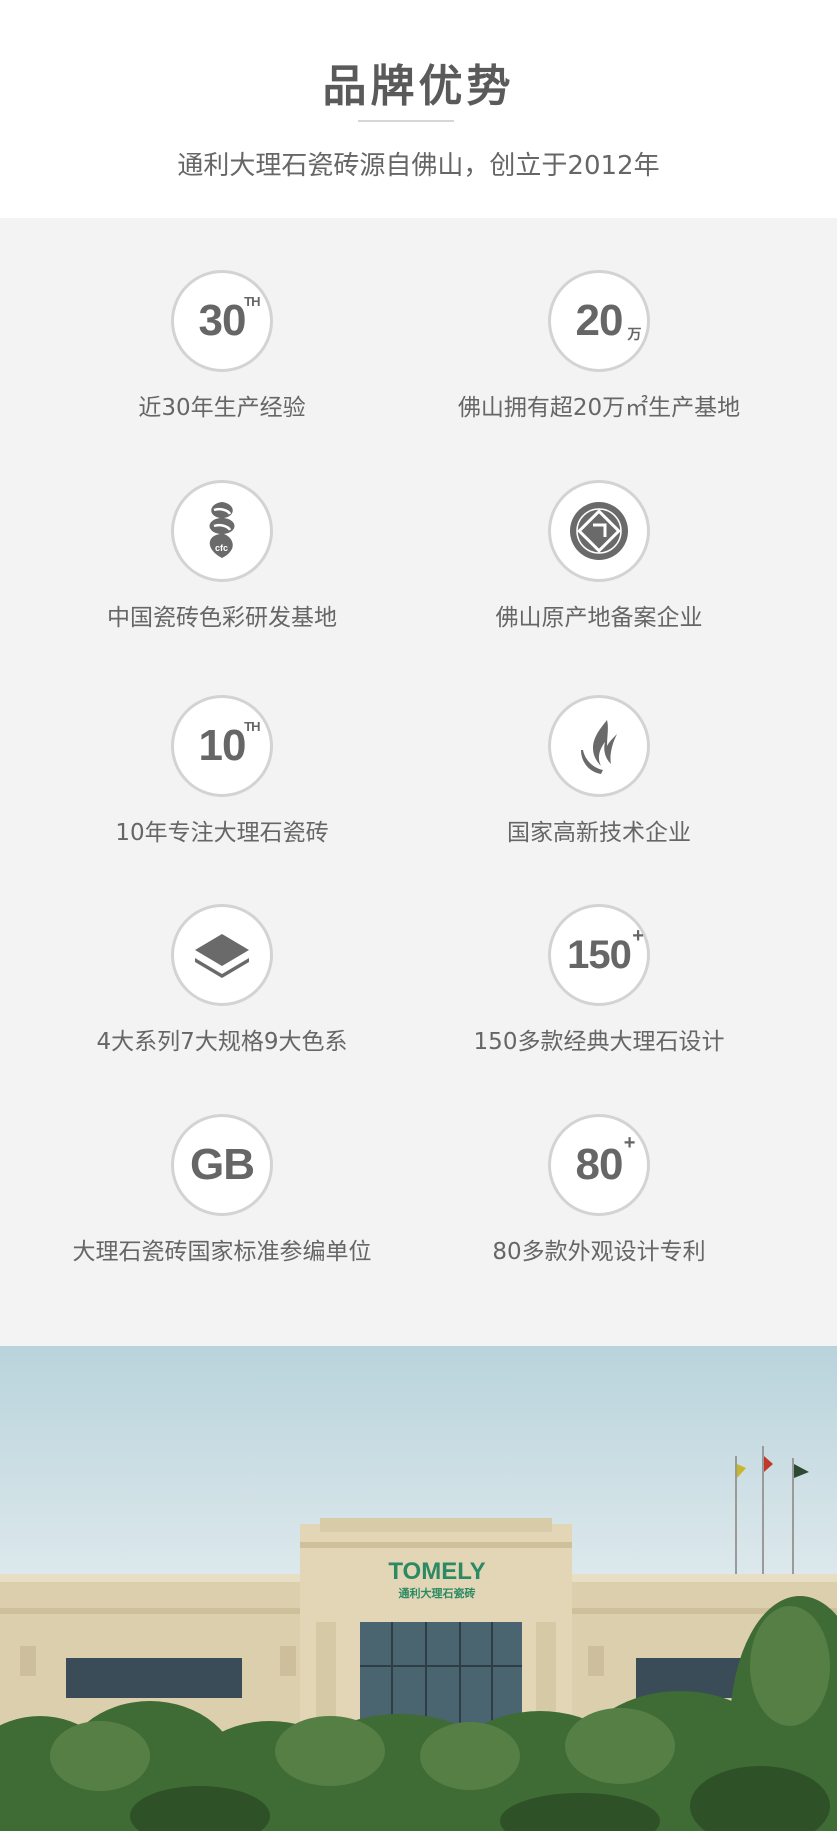  I want to click on brand-sign: TOMELY, so click(436, 1571).